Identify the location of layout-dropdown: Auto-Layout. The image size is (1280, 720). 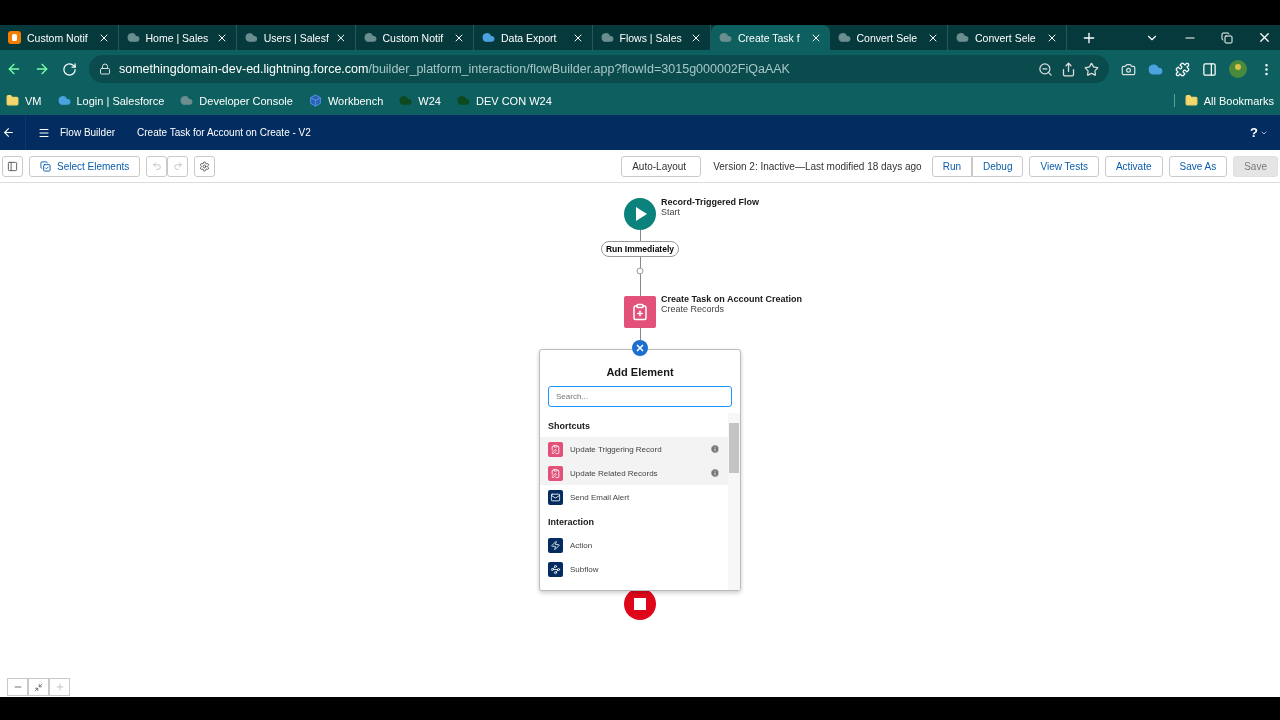
(661, 166).